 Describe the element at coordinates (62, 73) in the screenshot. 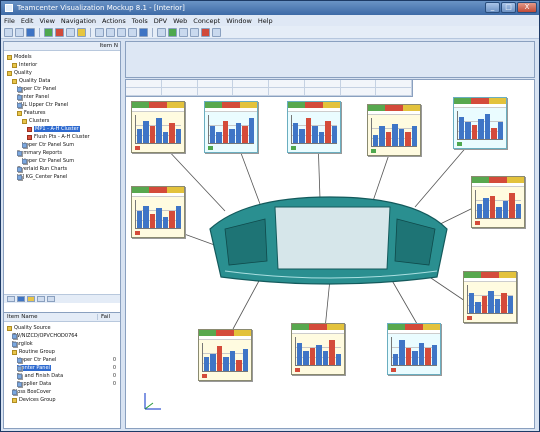

I see `tree-item: Quality` at that location.